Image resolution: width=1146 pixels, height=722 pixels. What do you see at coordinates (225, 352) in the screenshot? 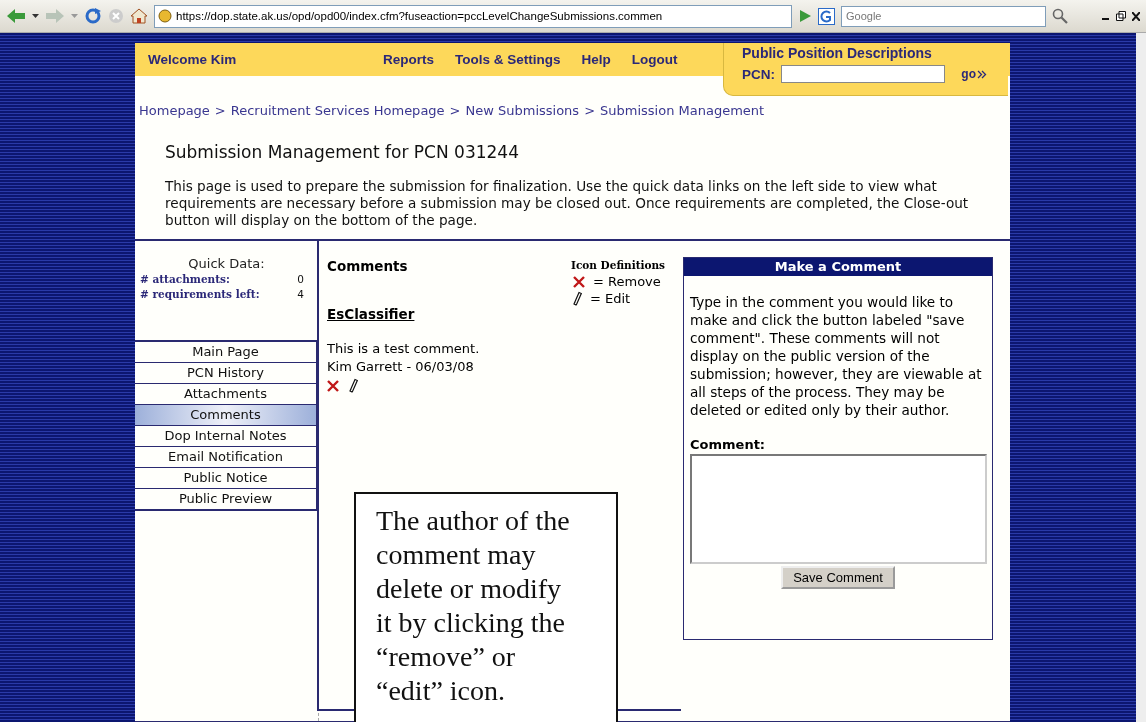
I see `sidebar-item: Main Page` at bounding box center [225, 352].